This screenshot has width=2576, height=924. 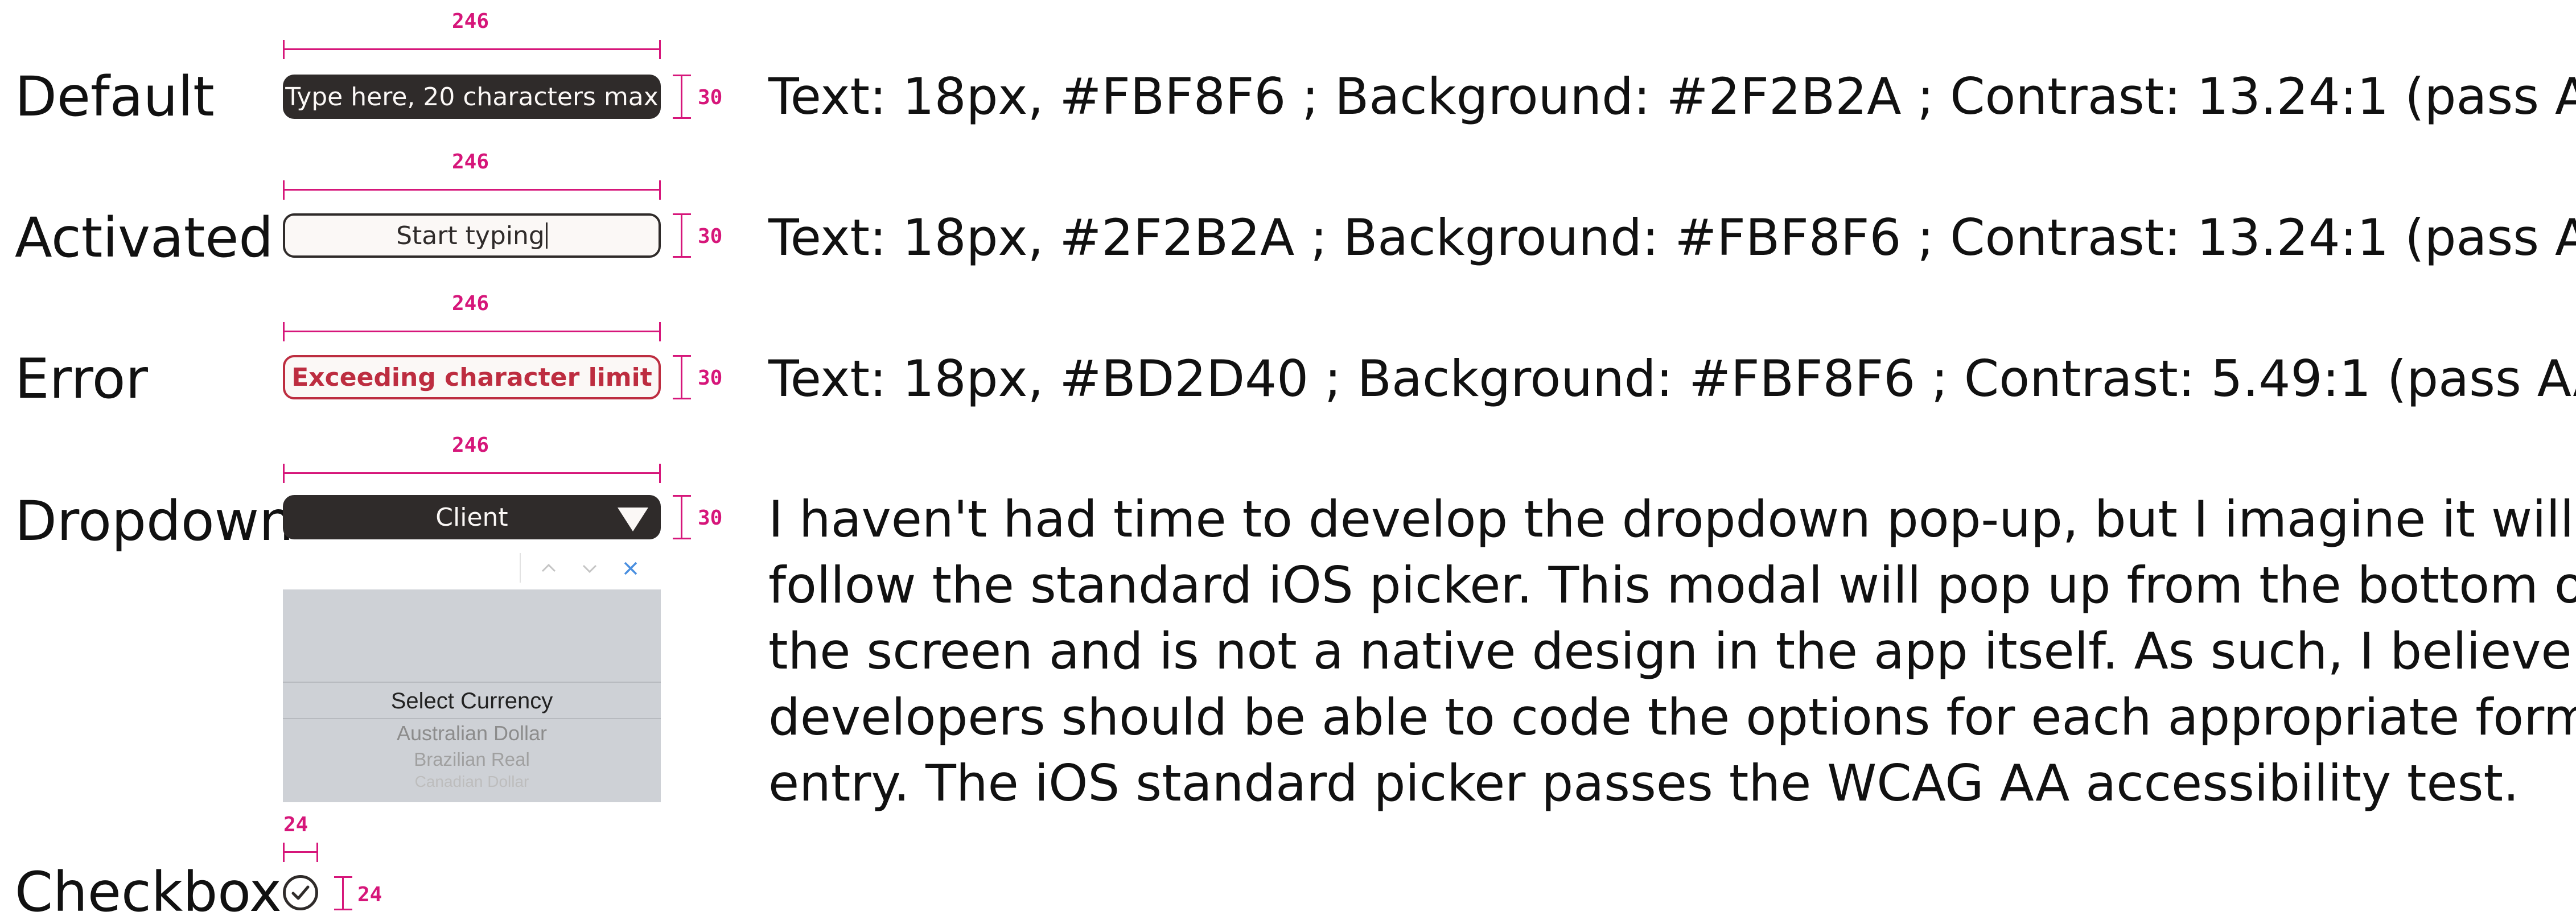 I want to click on width-dimension-activated, so click(x=472, y=189).